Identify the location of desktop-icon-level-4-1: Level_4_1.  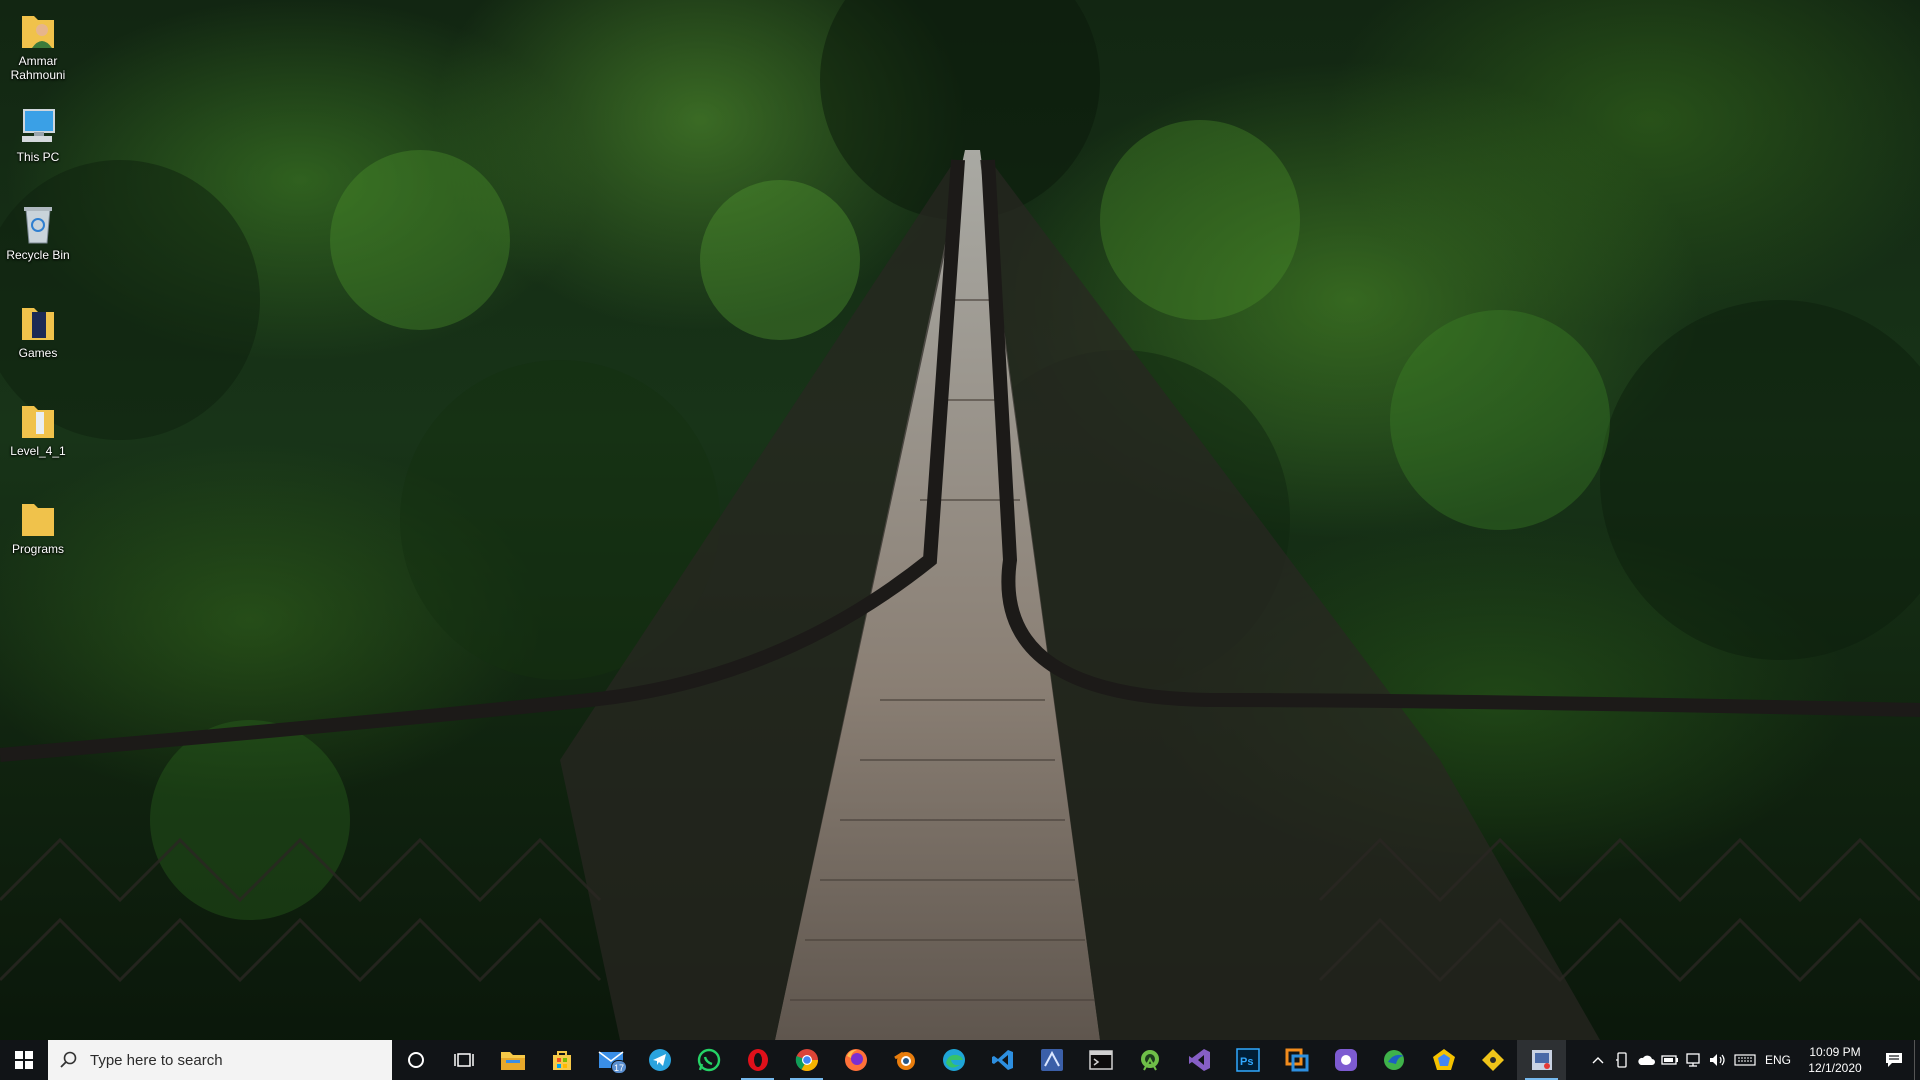
(38, 428).